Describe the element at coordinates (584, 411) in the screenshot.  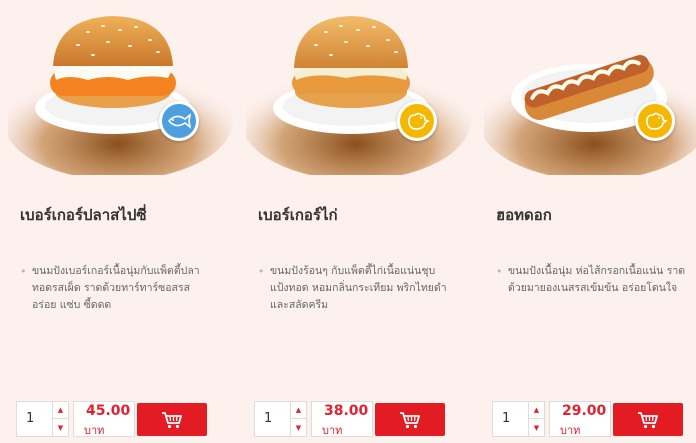
I see `price-value: 29.00` at that location.